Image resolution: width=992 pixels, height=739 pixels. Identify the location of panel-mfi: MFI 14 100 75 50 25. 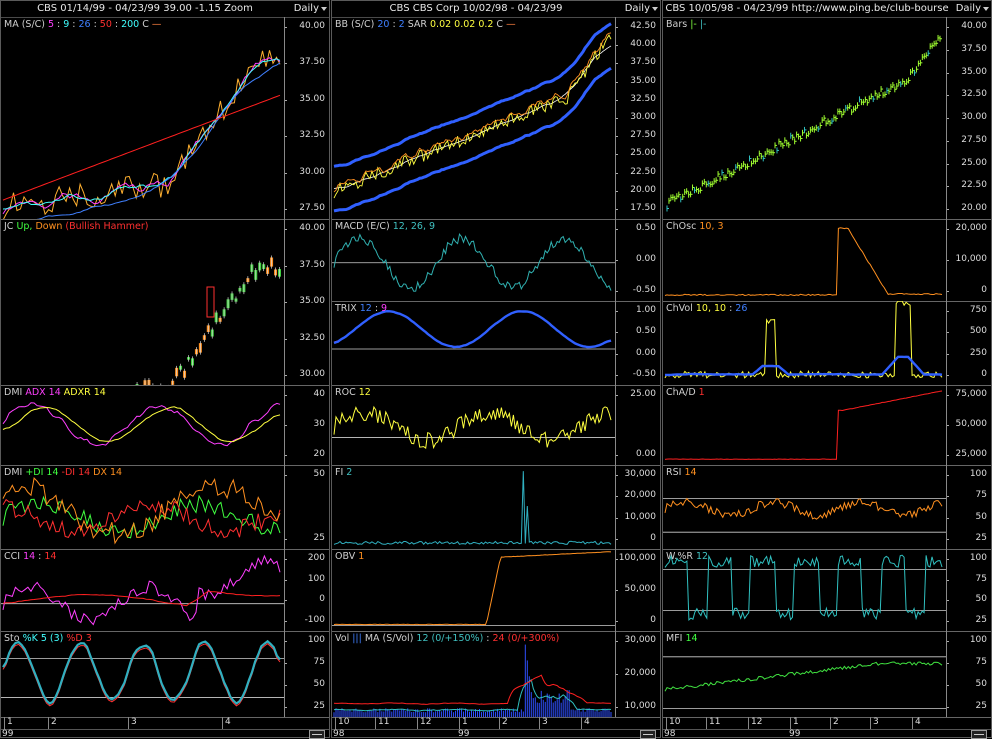
(827, 674).